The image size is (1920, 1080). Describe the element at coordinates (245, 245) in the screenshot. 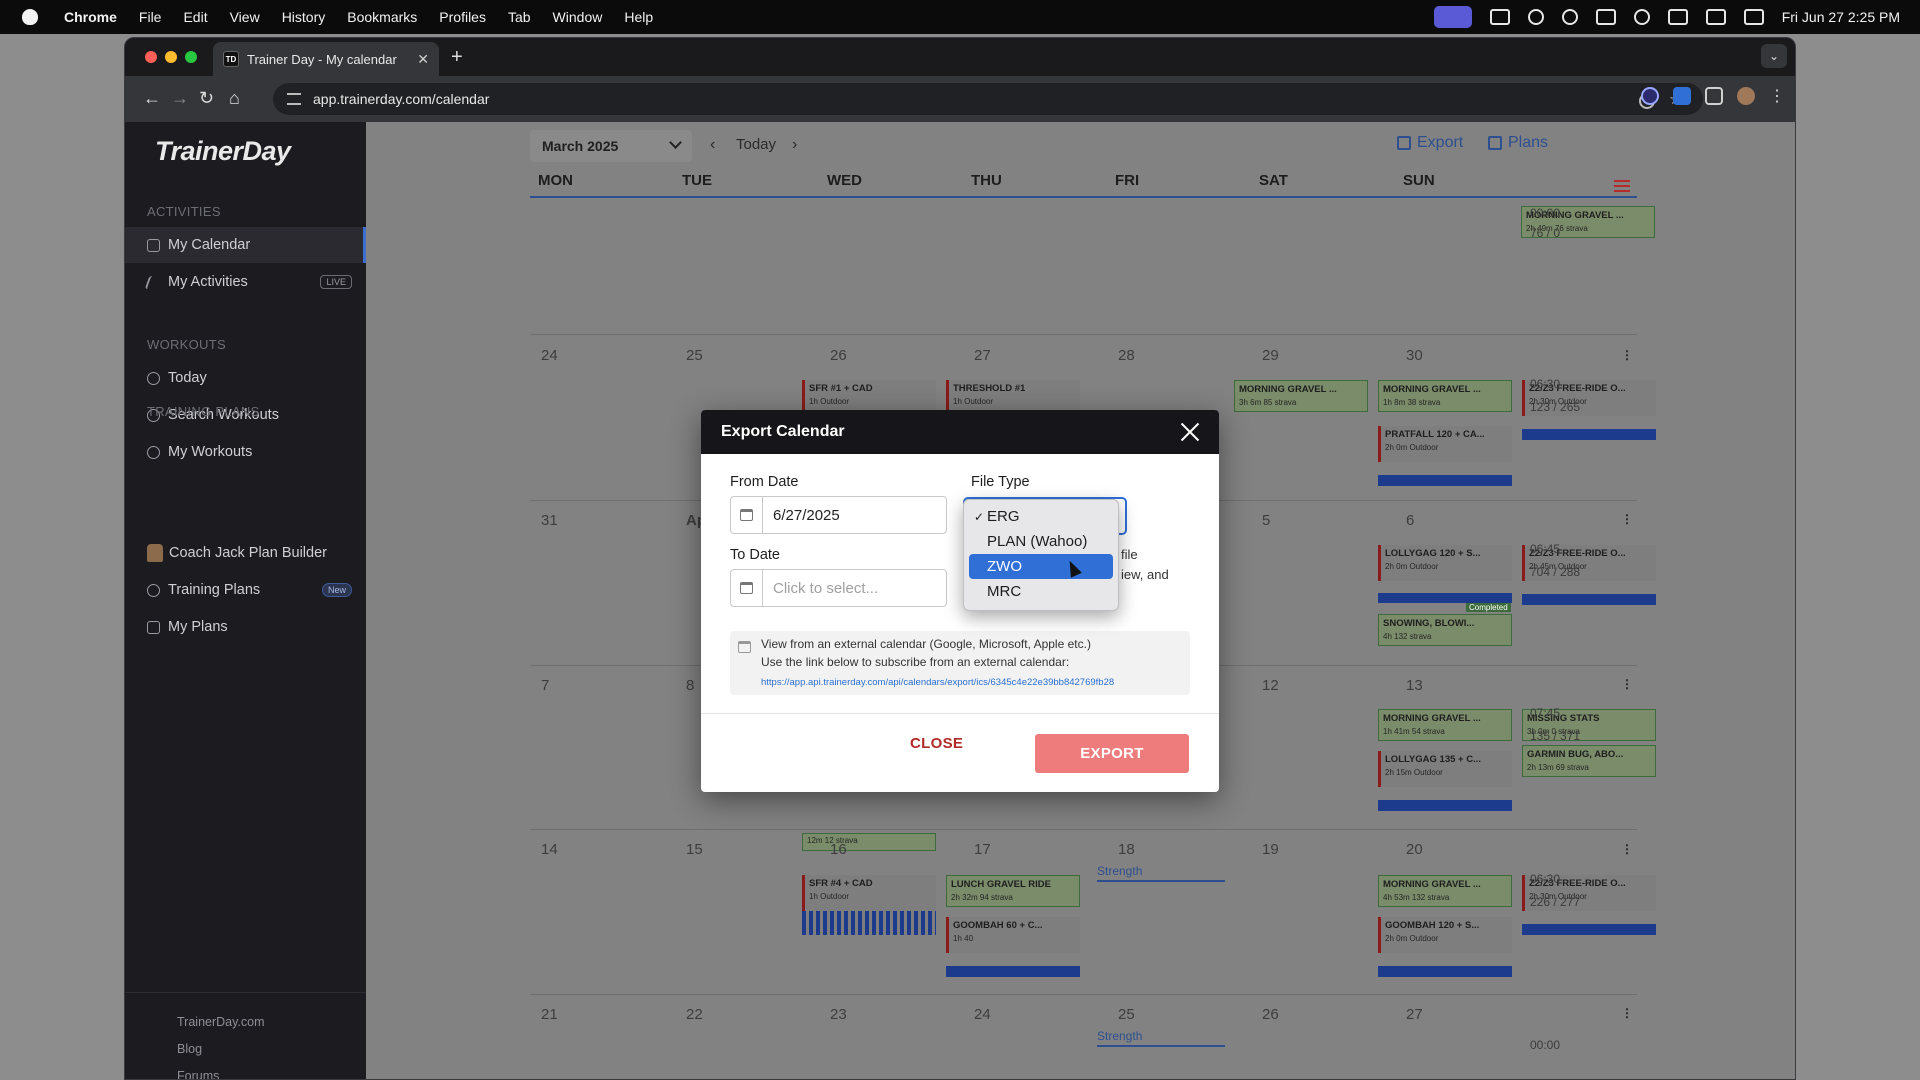

I see `sidebar-item-my-calendar: My Calendar` at that location.